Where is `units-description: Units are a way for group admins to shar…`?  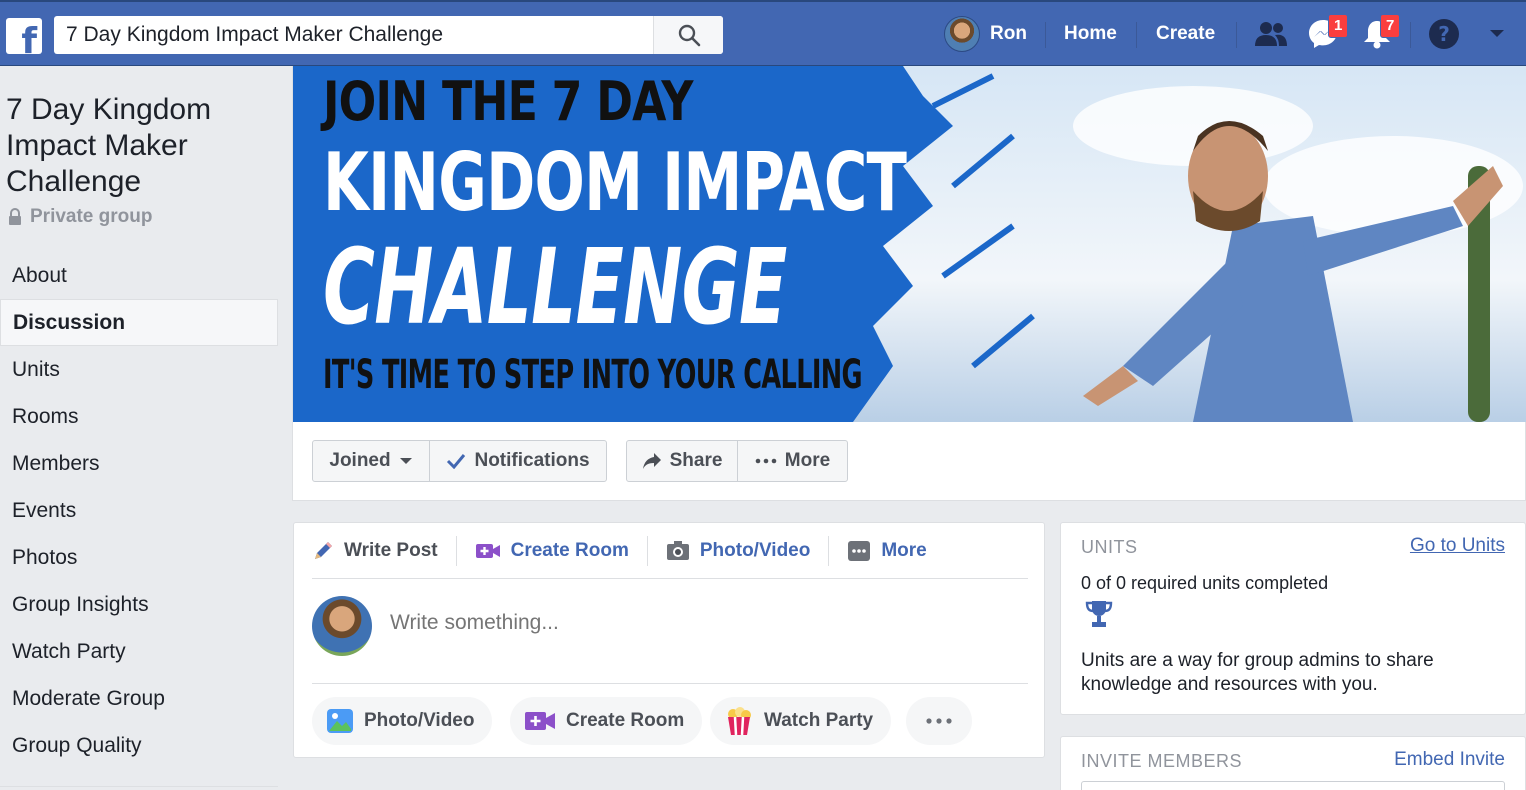 units-description: Units are a way for group admins to shar… is located at coordinates (1257, 672).